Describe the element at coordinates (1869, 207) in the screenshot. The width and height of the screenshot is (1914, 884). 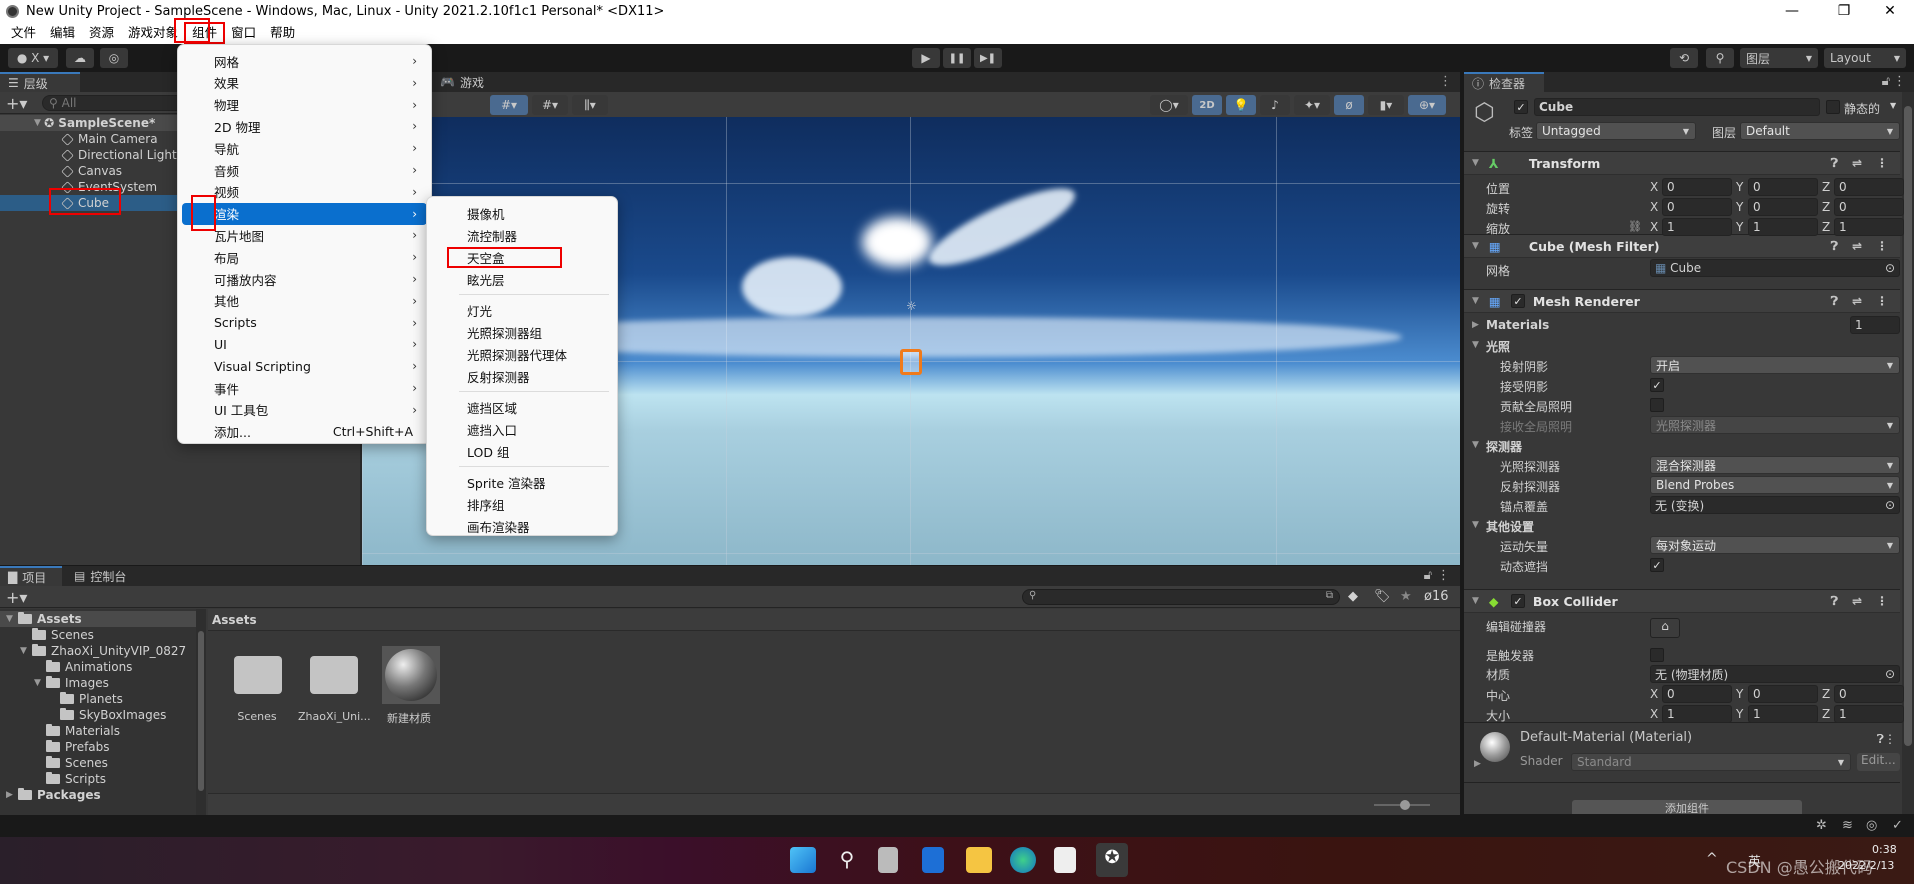
I see `rotation-z-input: 0` at that location.